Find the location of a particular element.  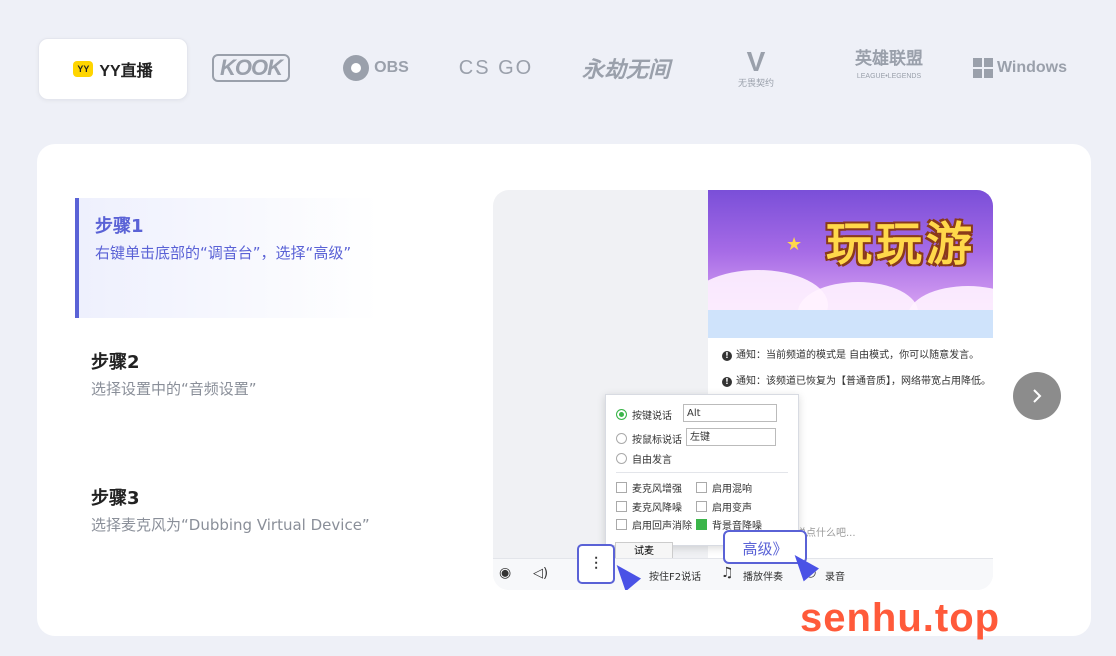

logo-yongjie-label: 永劫无间 is located at coordinates (625, 70).